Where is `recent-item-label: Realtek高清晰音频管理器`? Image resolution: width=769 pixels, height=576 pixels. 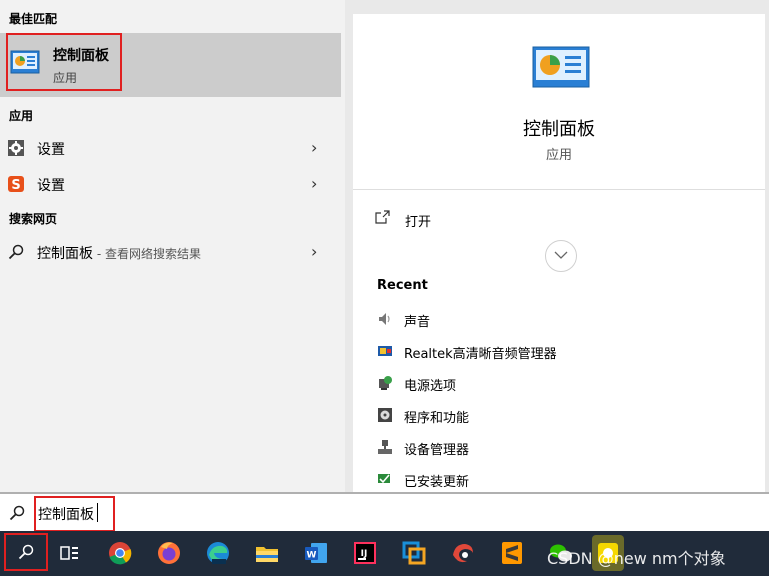 recent-item-label: Realtek高清晰音频管理器 is located at coordinates (480, 354).